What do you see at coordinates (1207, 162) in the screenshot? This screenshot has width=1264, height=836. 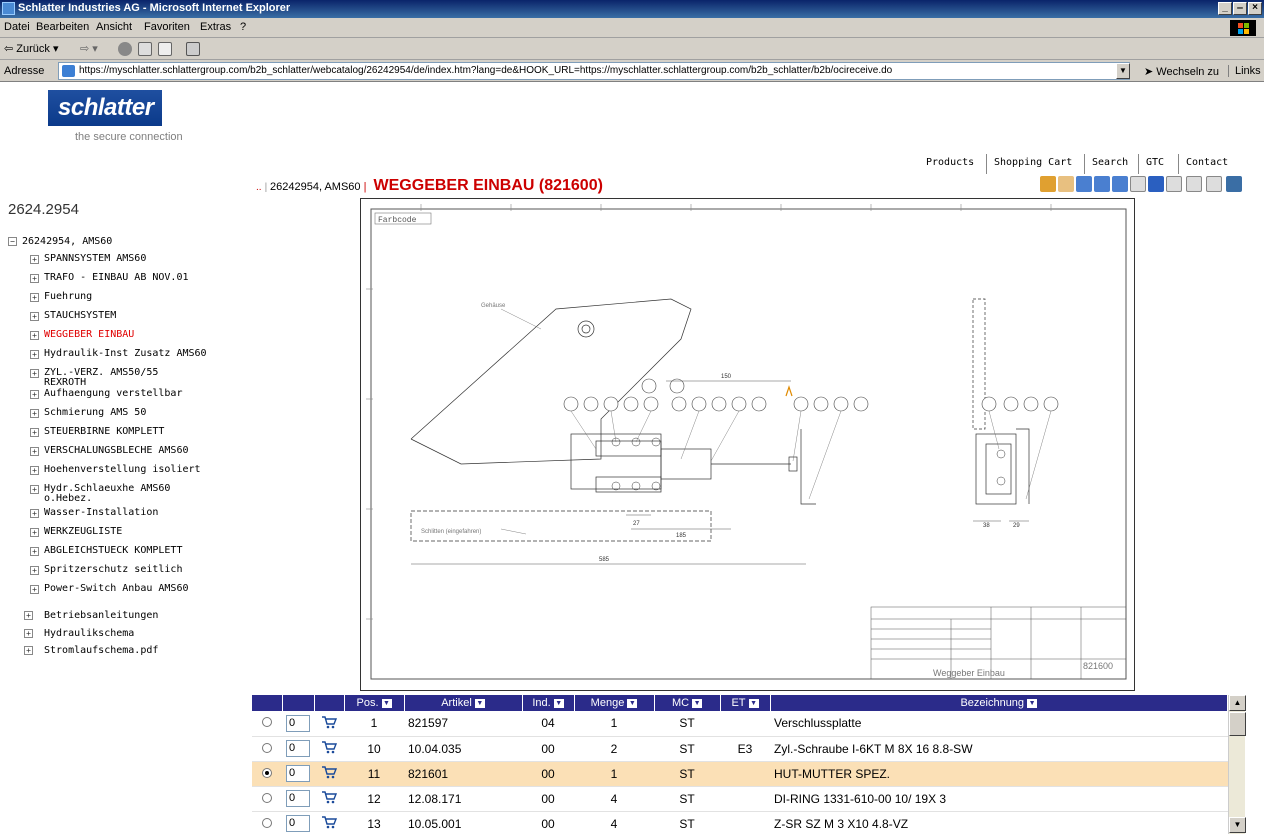 I see `nav-contact: Contact` at bounding box center [1207, 162].